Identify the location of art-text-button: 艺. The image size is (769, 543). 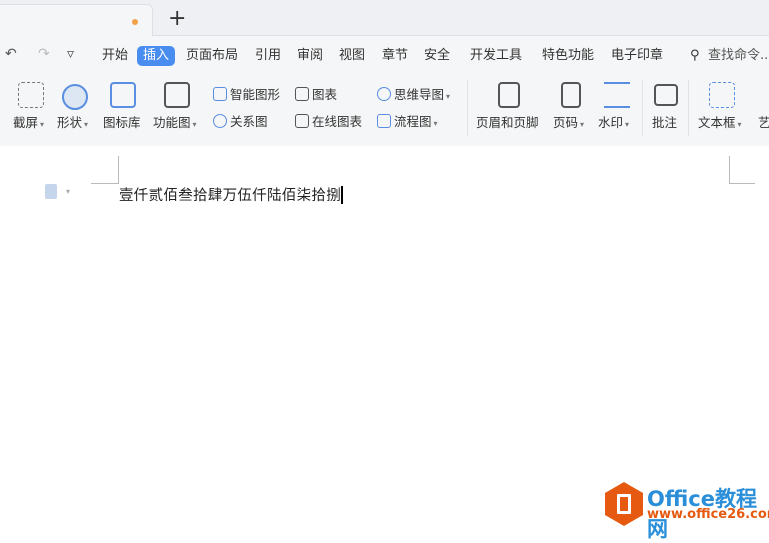
(763, 121).